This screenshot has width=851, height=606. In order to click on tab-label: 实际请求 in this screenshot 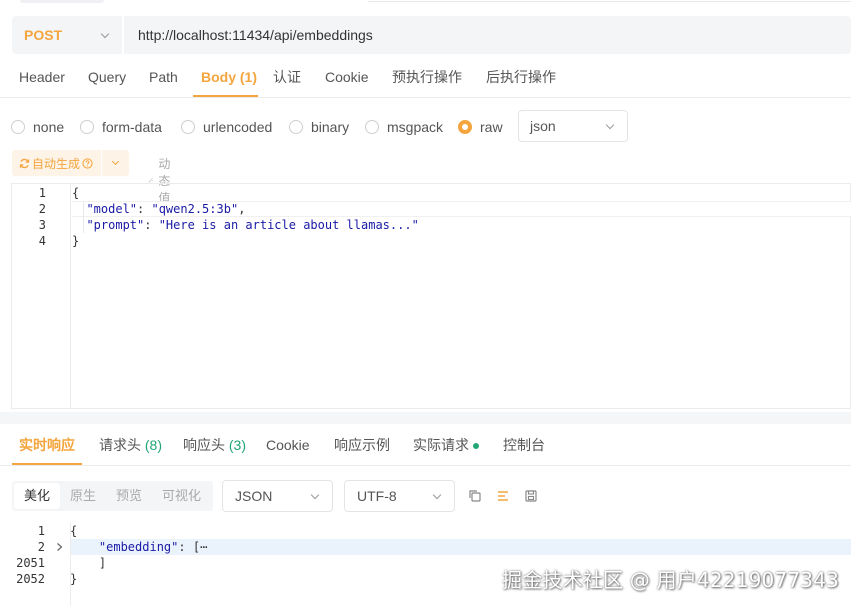, I will do `click(441, 445)`.